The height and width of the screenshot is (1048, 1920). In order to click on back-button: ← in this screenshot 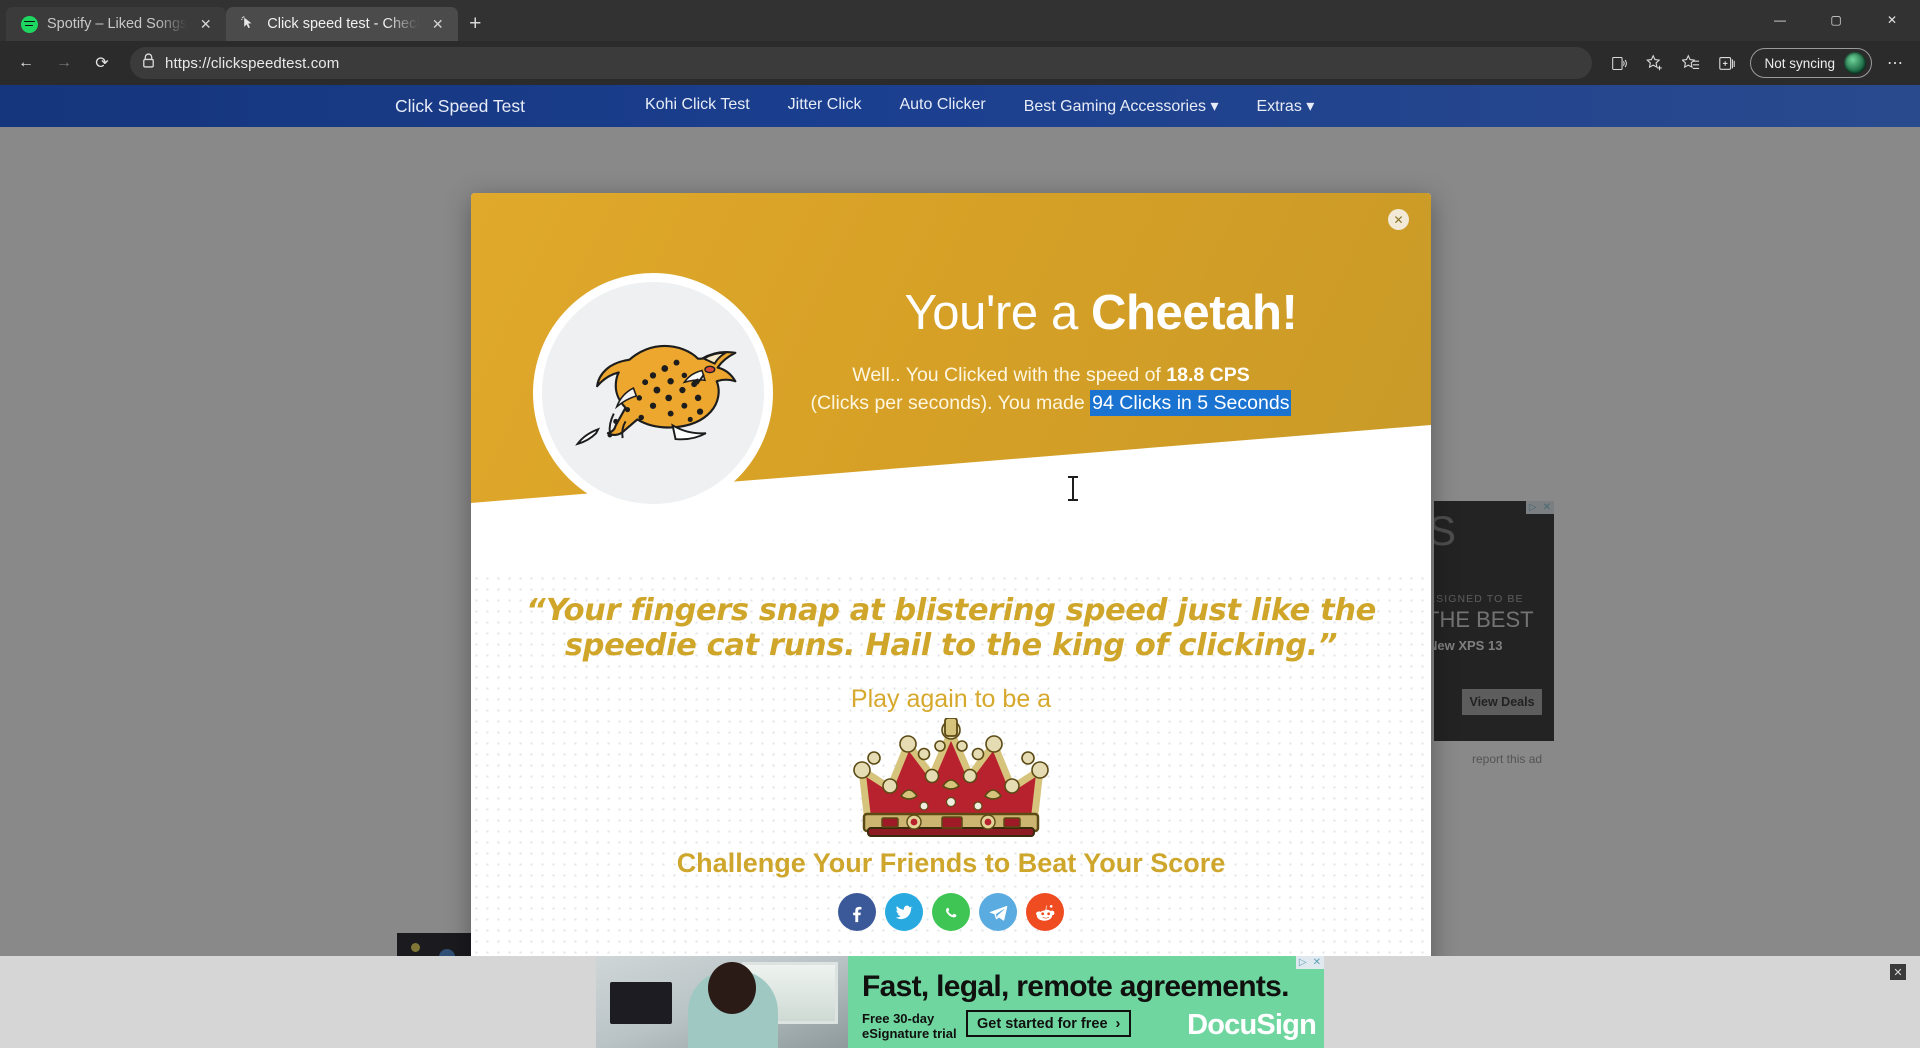, I will do `click(26, 63)`.